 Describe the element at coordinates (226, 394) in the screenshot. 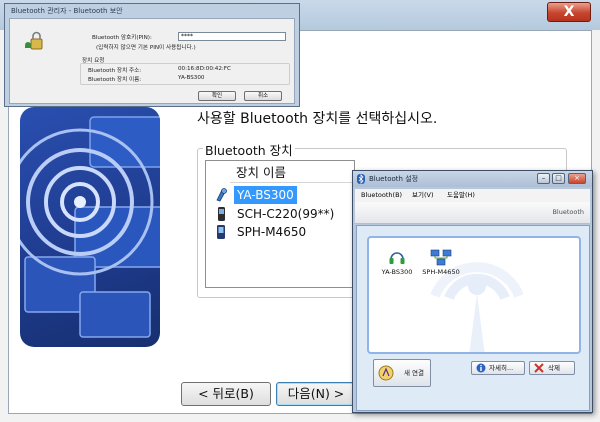

I see `back-button: < 뒤로(B)` at that location.